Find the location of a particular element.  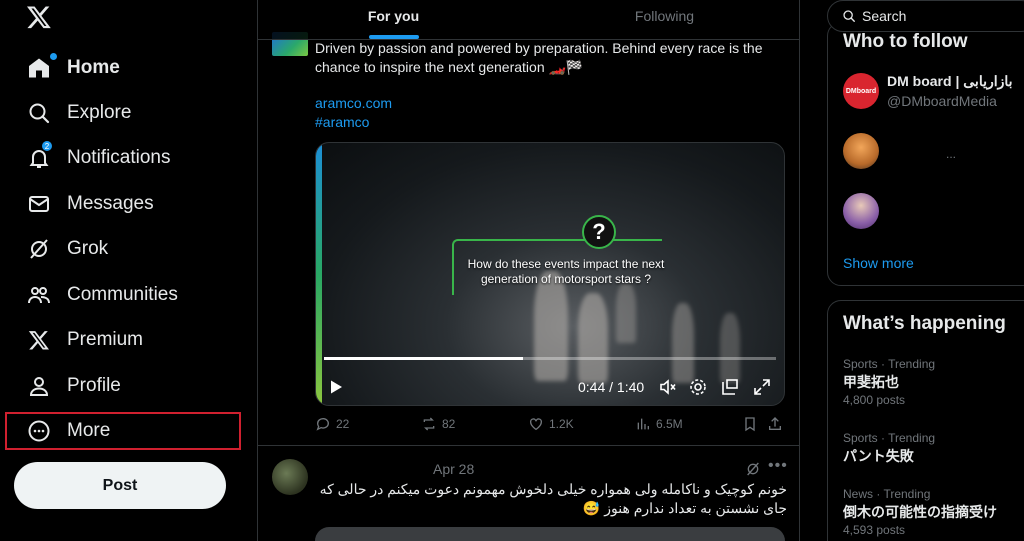

nav-explore: Explore is located at coordinates (130, 113).